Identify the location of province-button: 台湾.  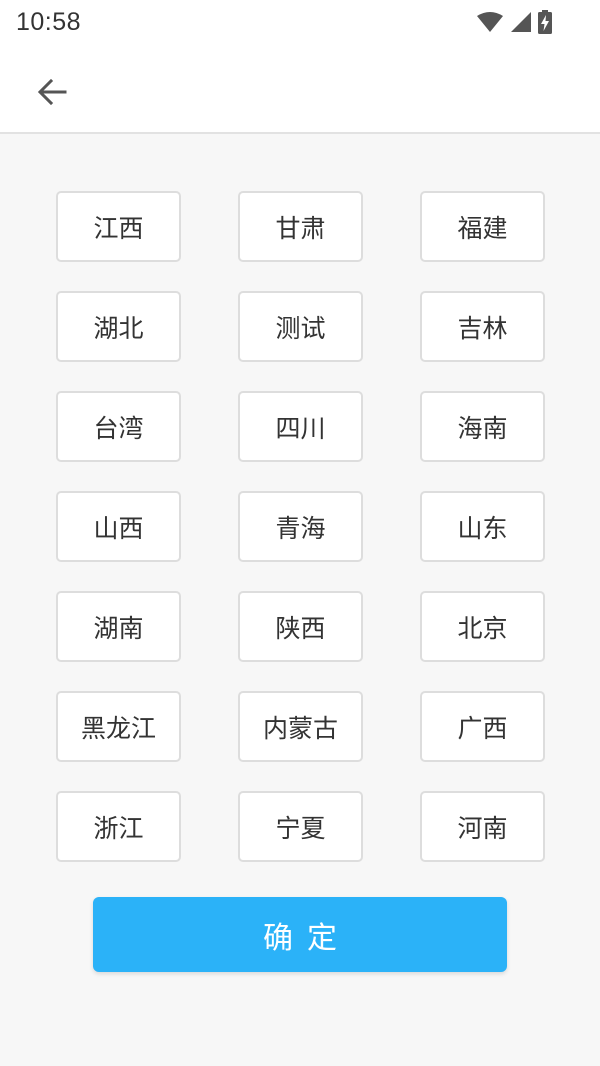
(118, 426).